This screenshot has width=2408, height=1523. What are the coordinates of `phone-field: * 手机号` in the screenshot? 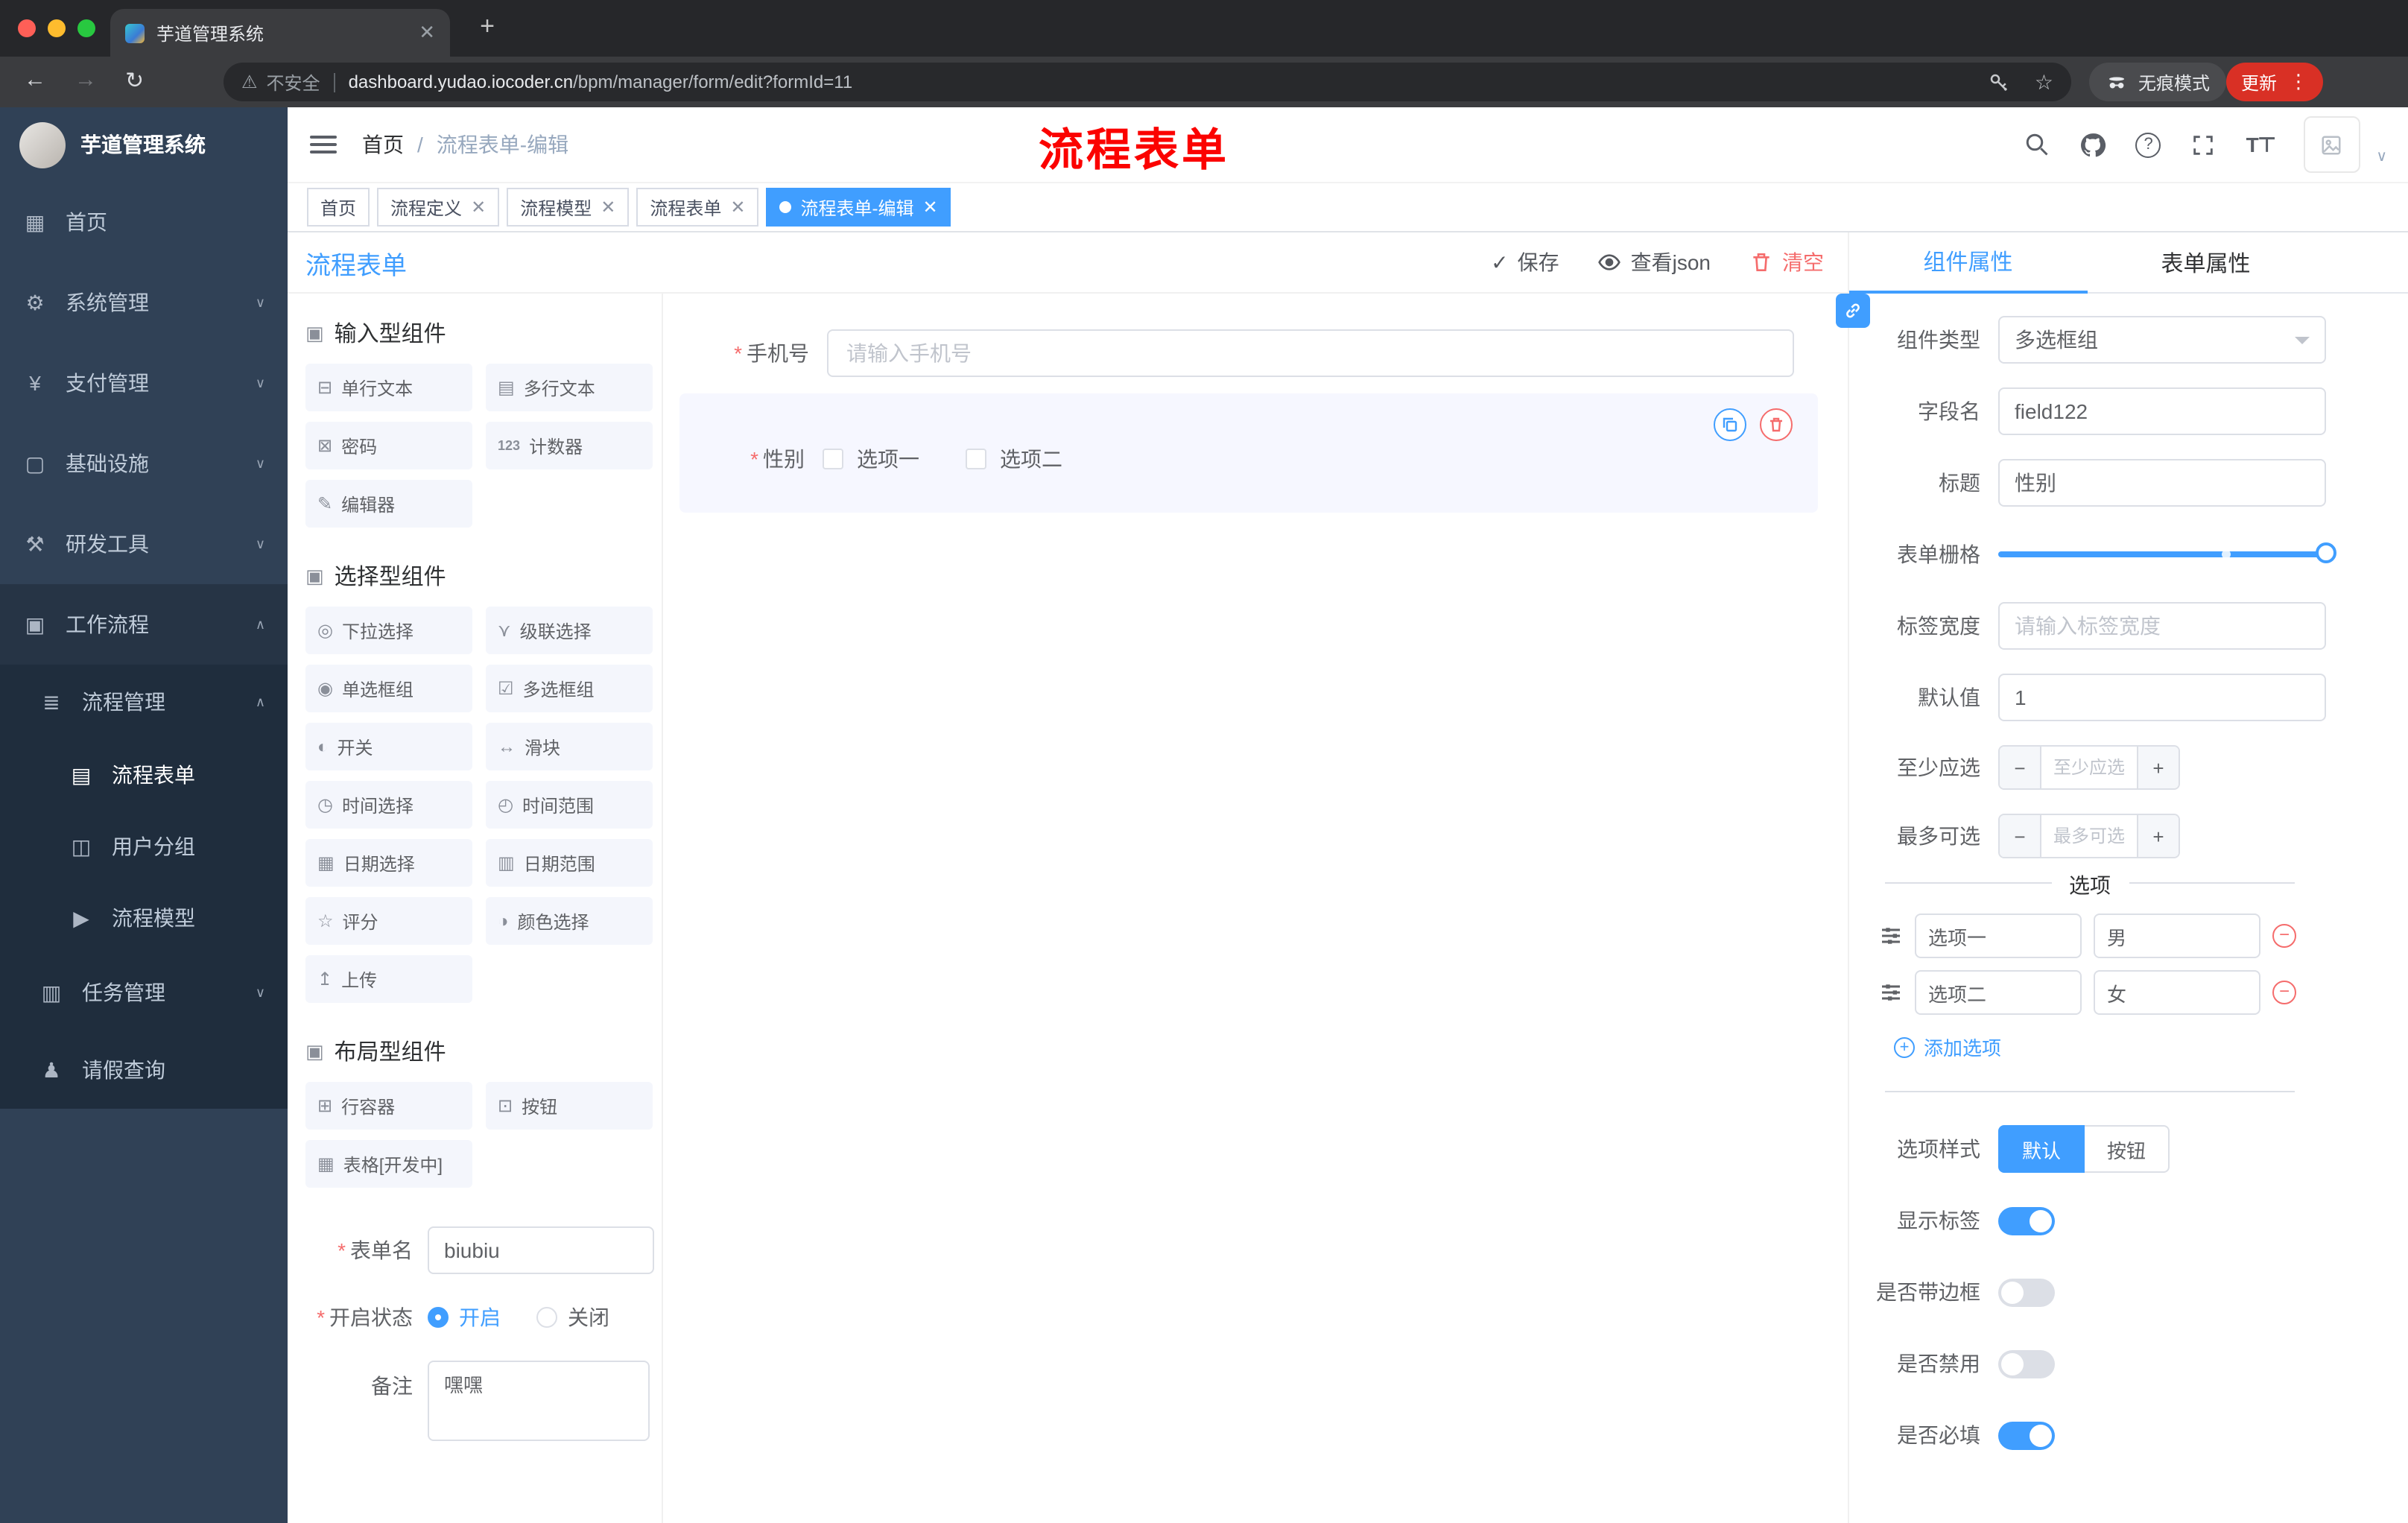 It's located at (1237, 353).